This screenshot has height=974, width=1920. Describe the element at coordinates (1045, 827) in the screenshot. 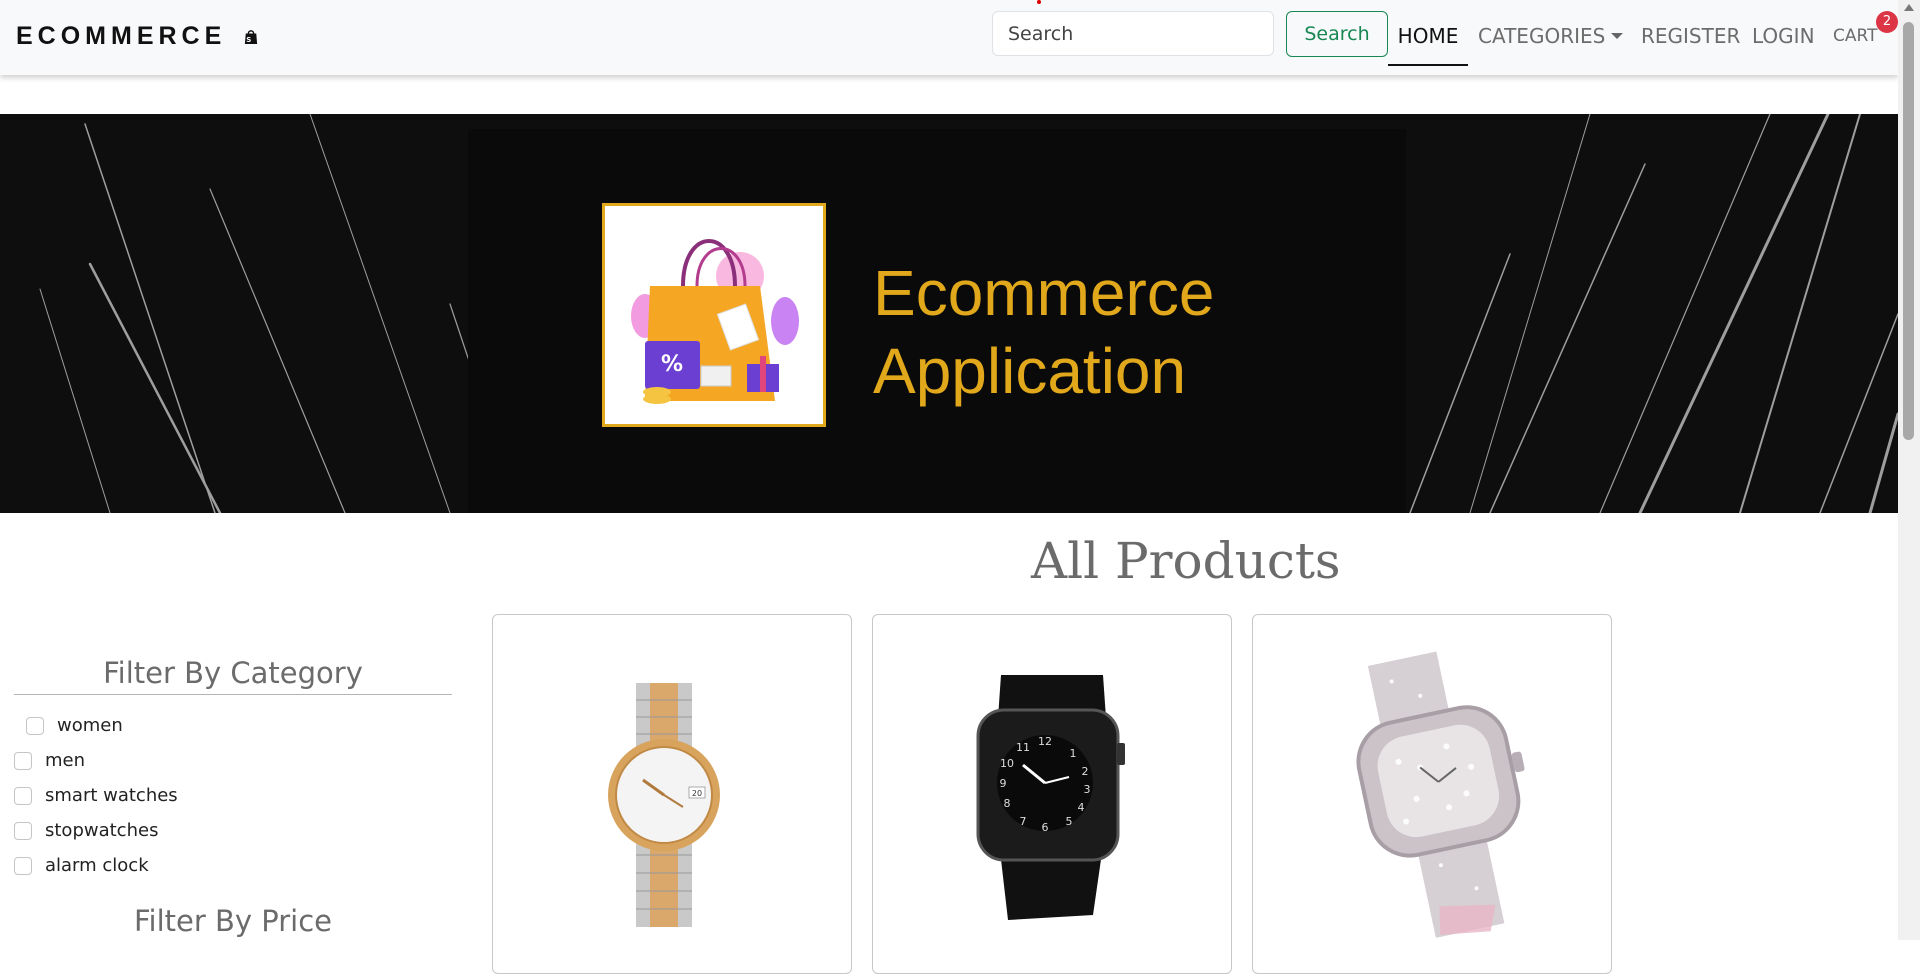

I see `svg-text: 6` at that location.